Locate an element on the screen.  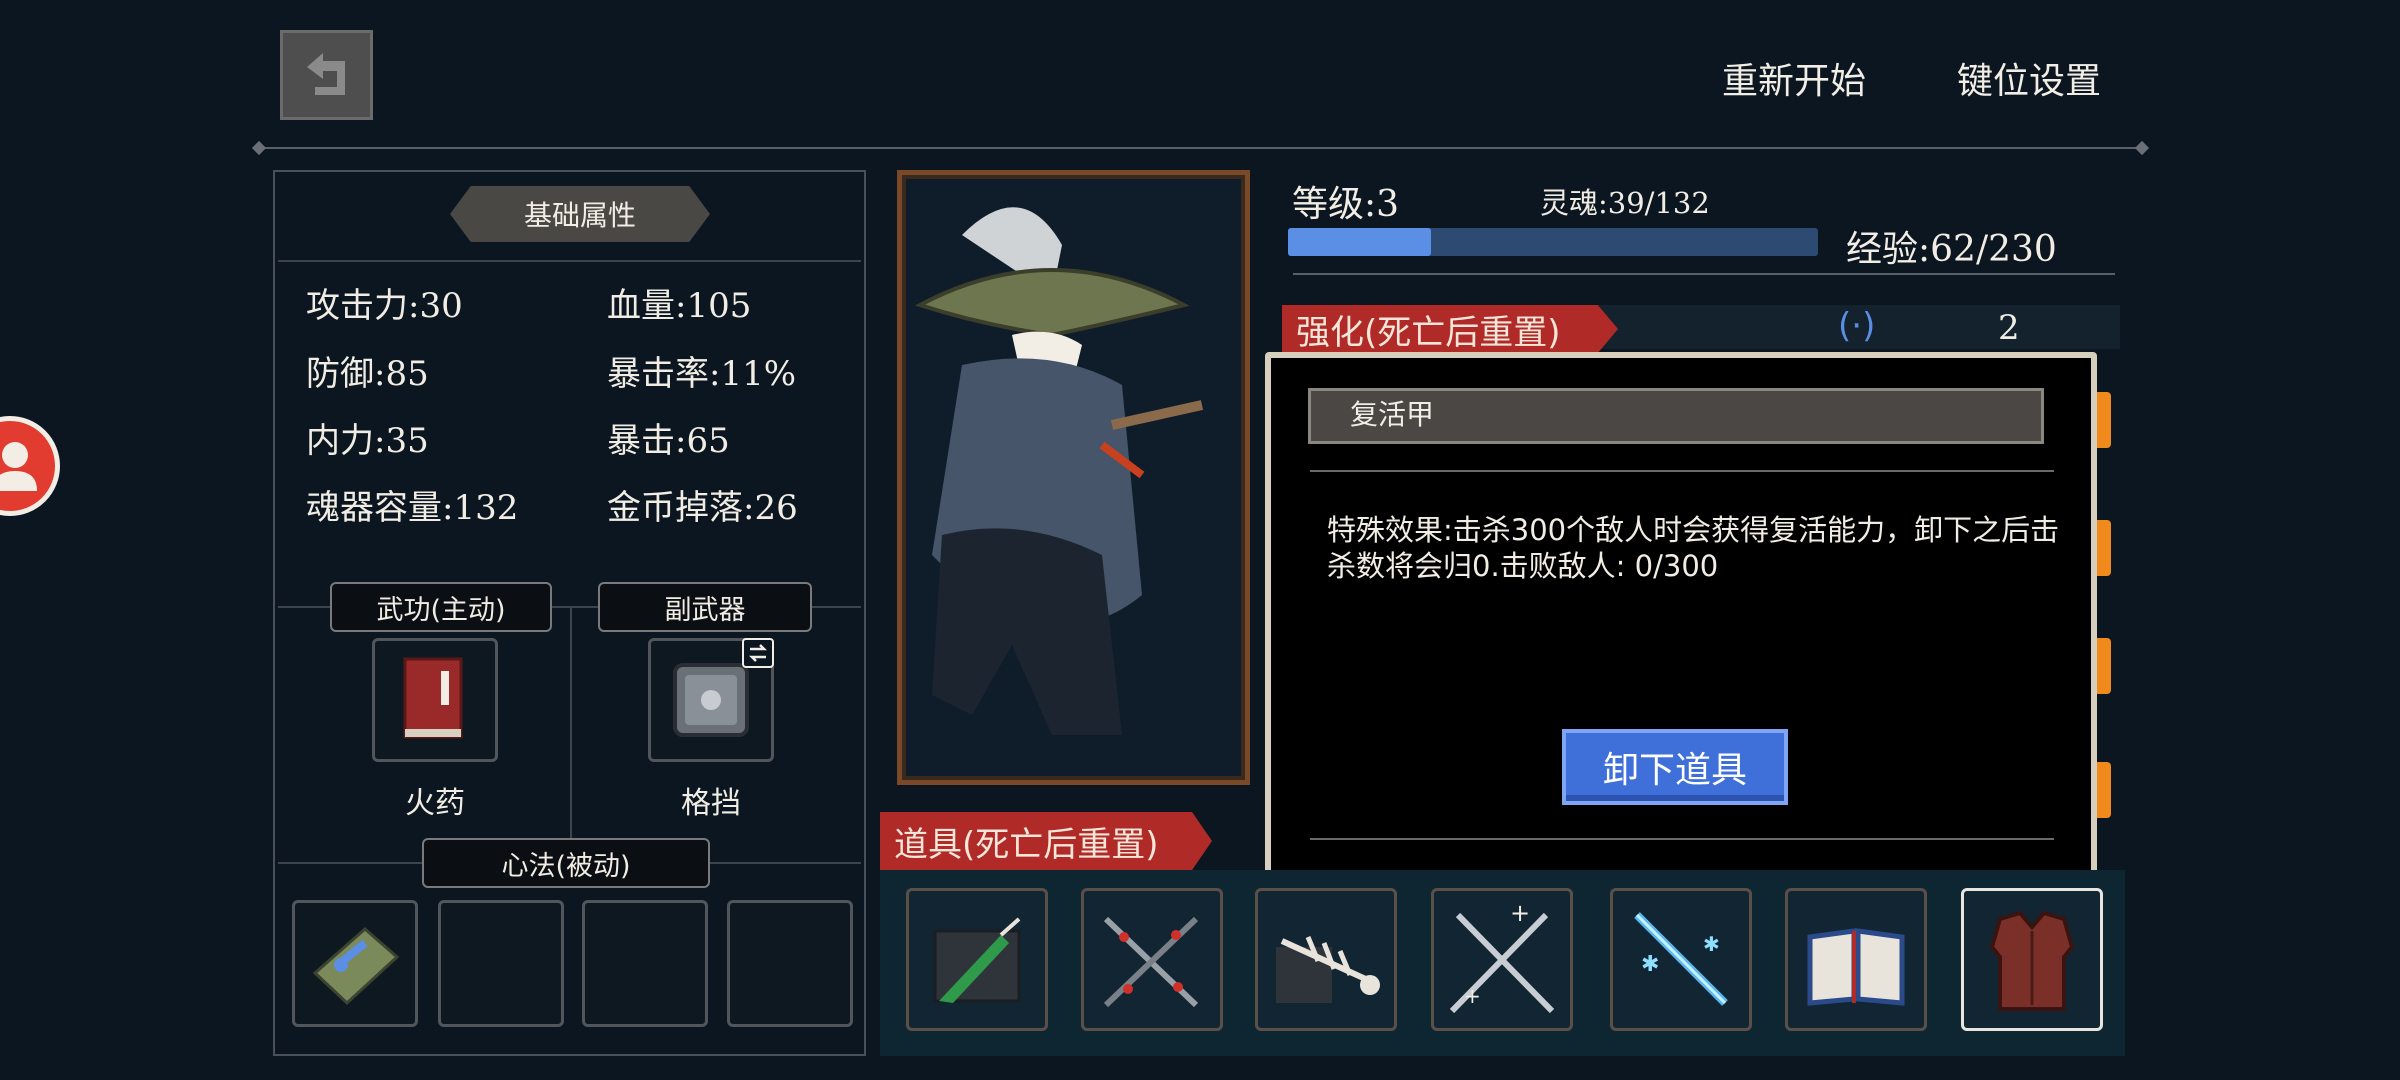
tooltip-divider-bottom is located at coordinates (1682, 839).